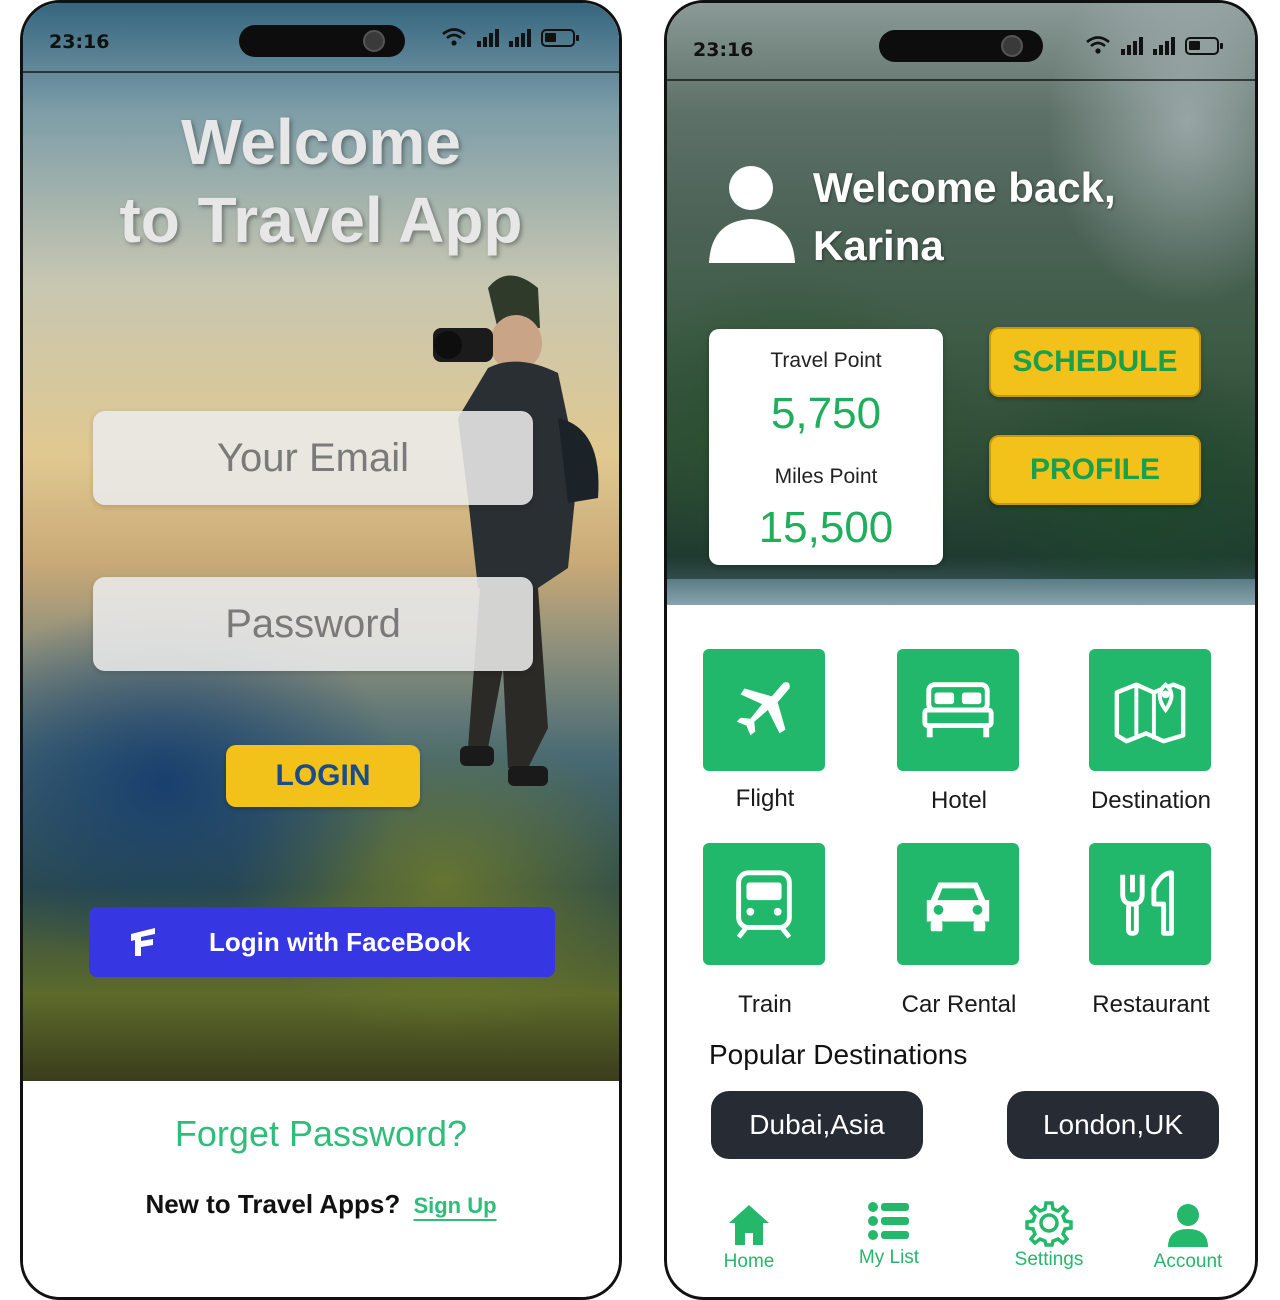  Describe the element at coordinates (1147, 903) in the screenshot. I see `fork-knife-icon` at that location.